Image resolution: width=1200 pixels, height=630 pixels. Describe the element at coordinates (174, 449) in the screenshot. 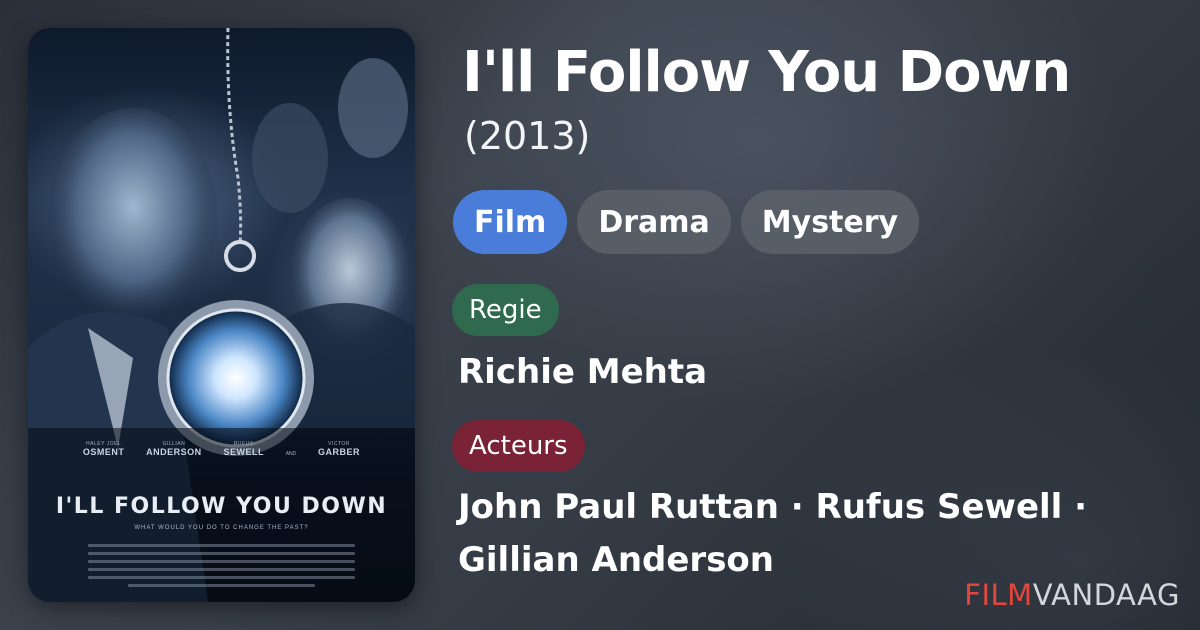

I see `poster-cast-name: GILLIAN ANDERSON` at that location.